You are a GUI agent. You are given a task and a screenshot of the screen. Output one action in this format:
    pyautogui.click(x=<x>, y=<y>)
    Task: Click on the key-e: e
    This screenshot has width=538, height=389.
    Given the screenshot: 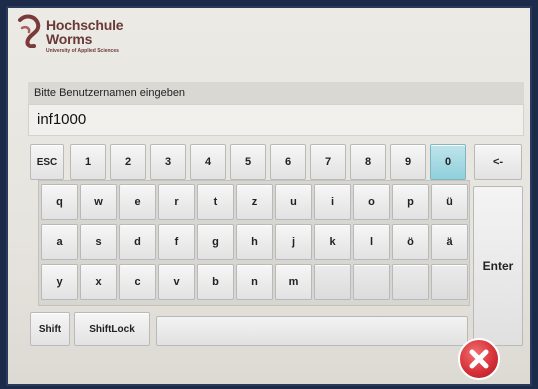 What is the action you would take?
    pyautogui.click(x=137, y=202)
    